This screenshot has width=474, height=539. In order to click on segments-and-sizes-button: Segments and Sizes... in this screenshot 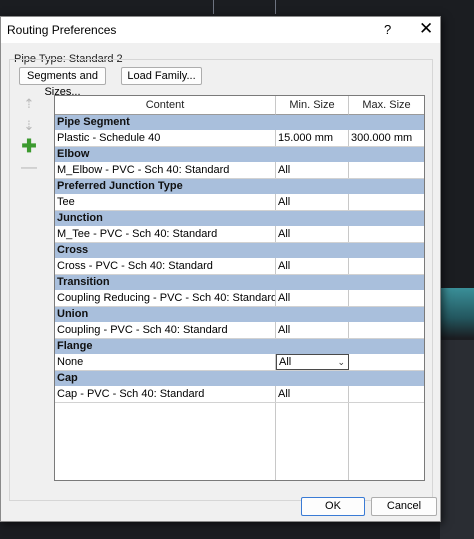, I will do `click(62, 82)`.